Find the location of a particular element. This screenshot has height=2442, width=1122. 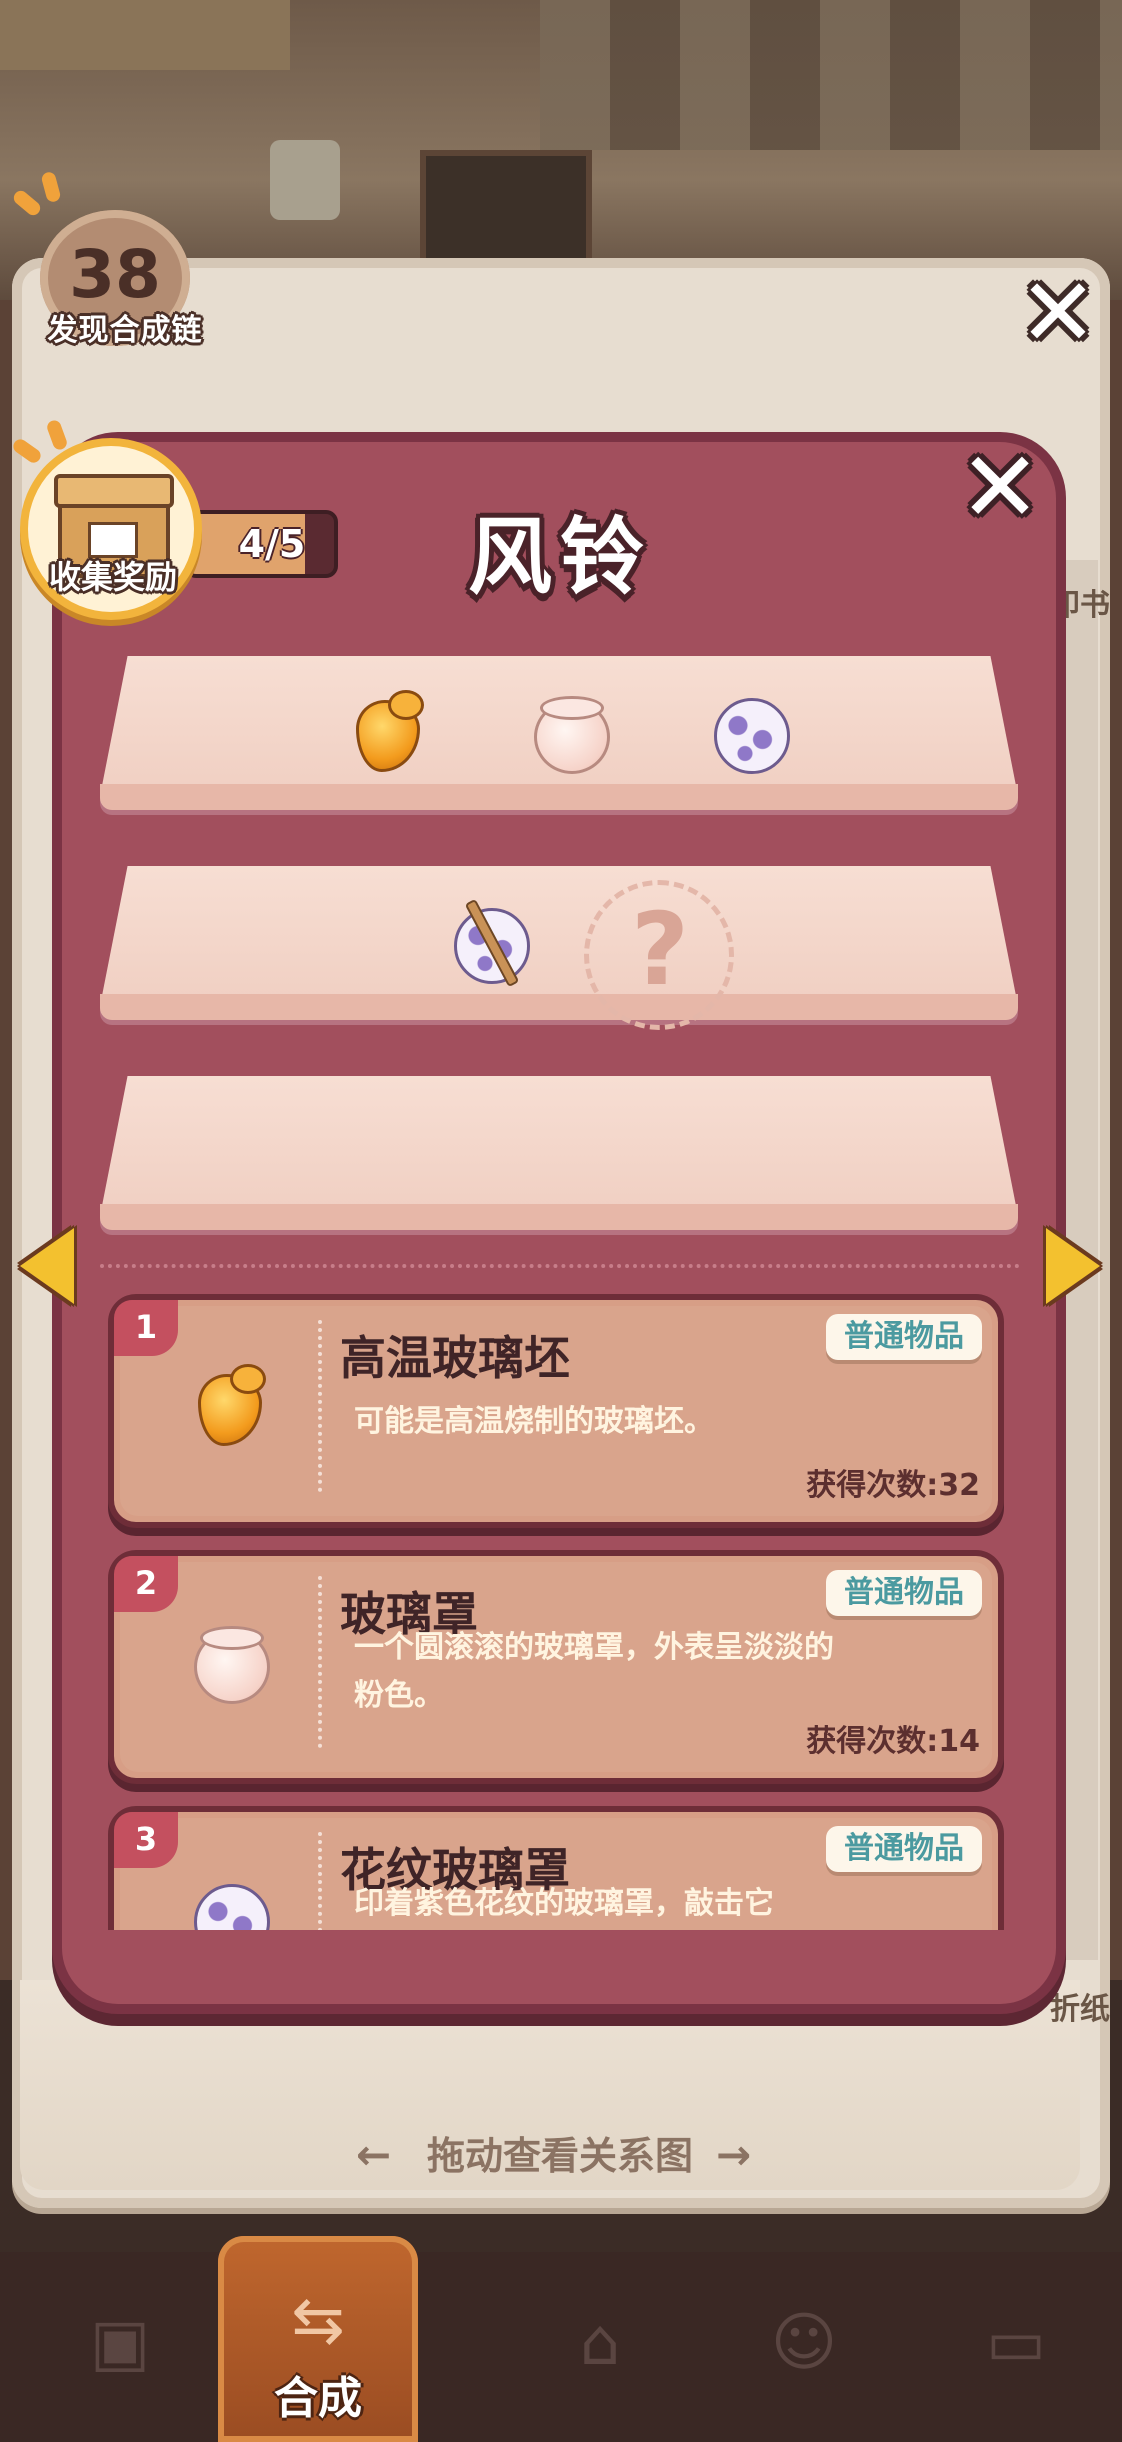

item-index-badge: 2 is located at coordinates (146, 1584).